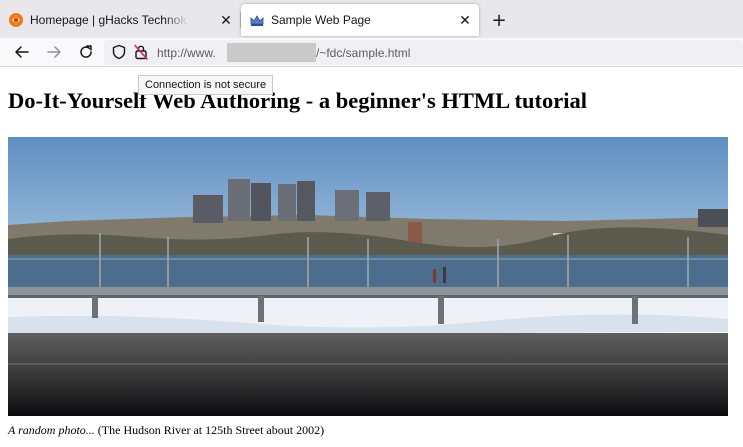  What do you see at coordinates (186, 53) in the screenshot?
I see `url-text-prefix: http://www.` at bounding box center [186, 53].